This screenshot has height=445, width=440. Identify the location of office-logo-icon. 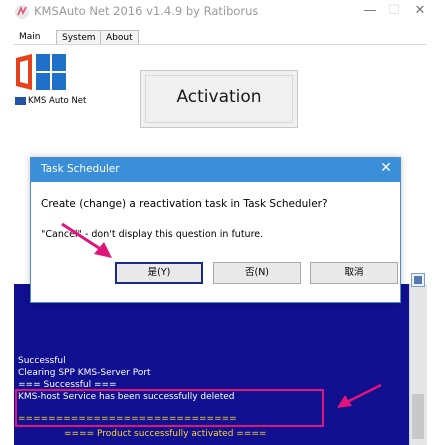
(41, 72).